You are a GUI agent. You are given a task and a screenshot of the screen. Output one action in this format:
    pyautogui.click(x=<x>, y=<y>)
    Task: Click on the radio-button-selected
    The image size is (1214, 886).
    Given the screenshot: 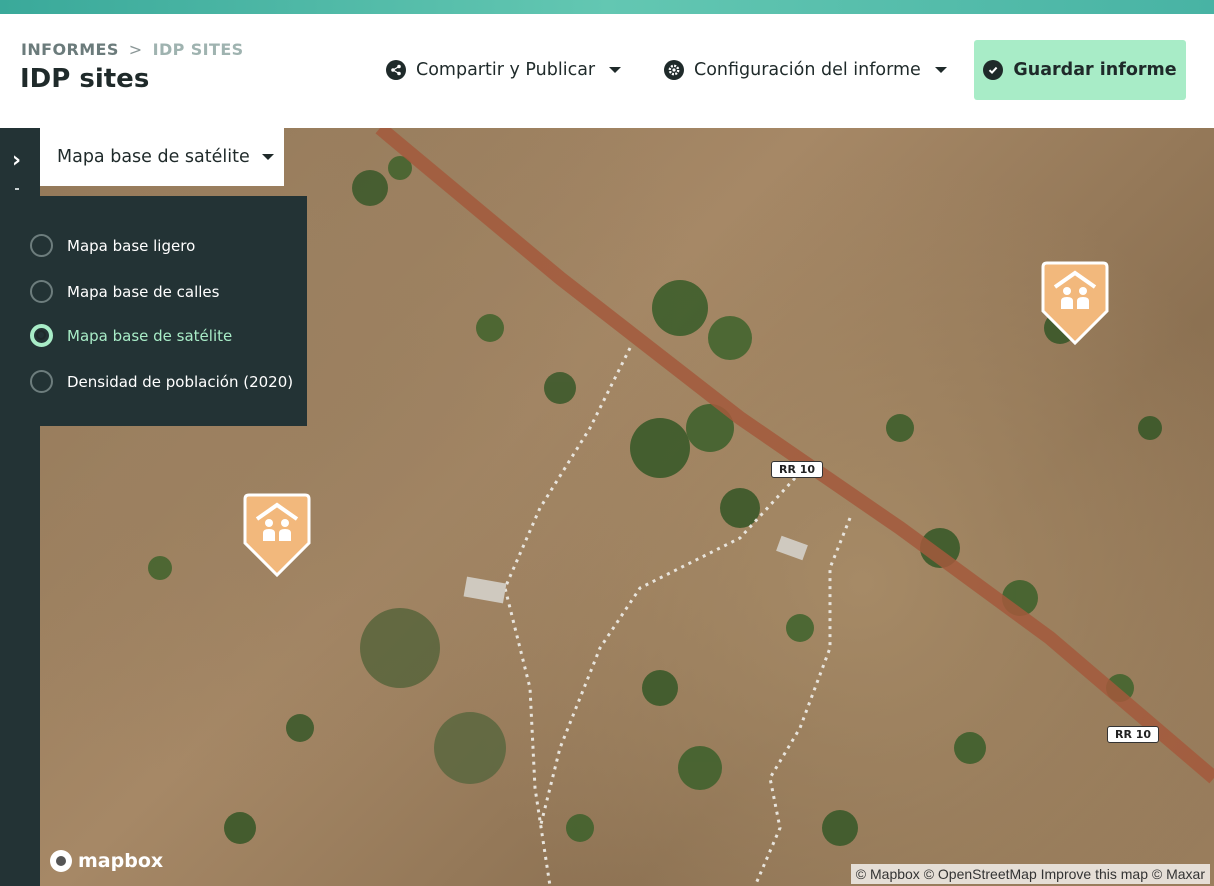 What is the action you would take?
    pyautogui.click(x=41, y=335)
    